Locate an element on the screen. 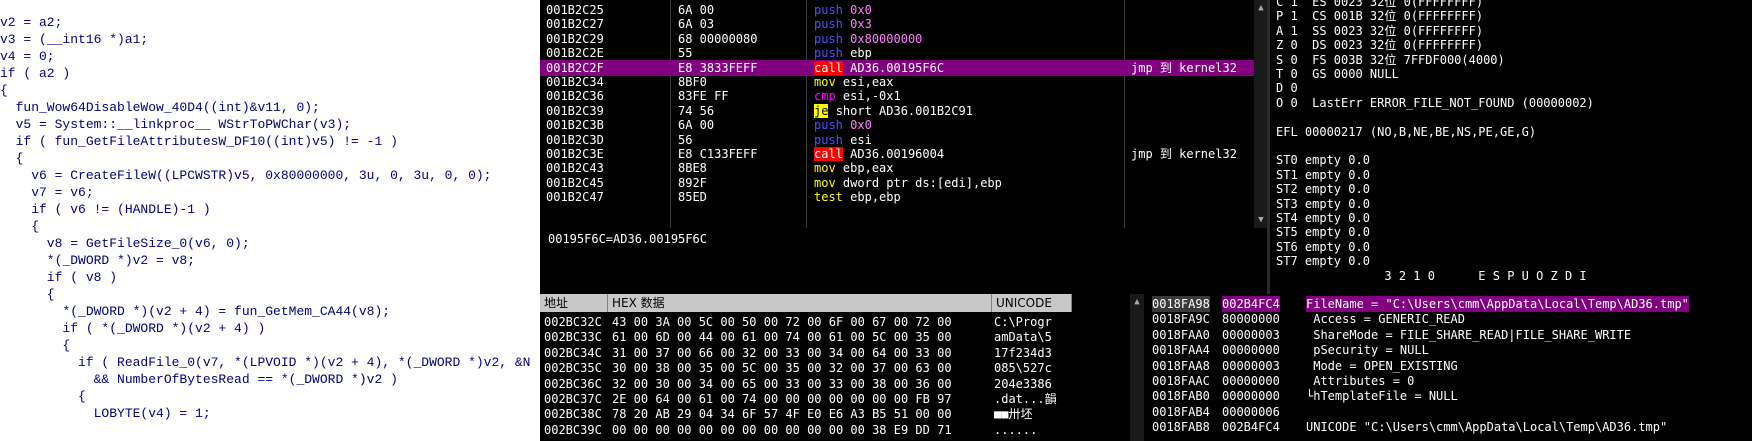 Image resolution: width=1752 pixels, height=441 pixels. disasm-row: 001B2C47 85ED test ebp,ebp is located at coordinates (897, 197).